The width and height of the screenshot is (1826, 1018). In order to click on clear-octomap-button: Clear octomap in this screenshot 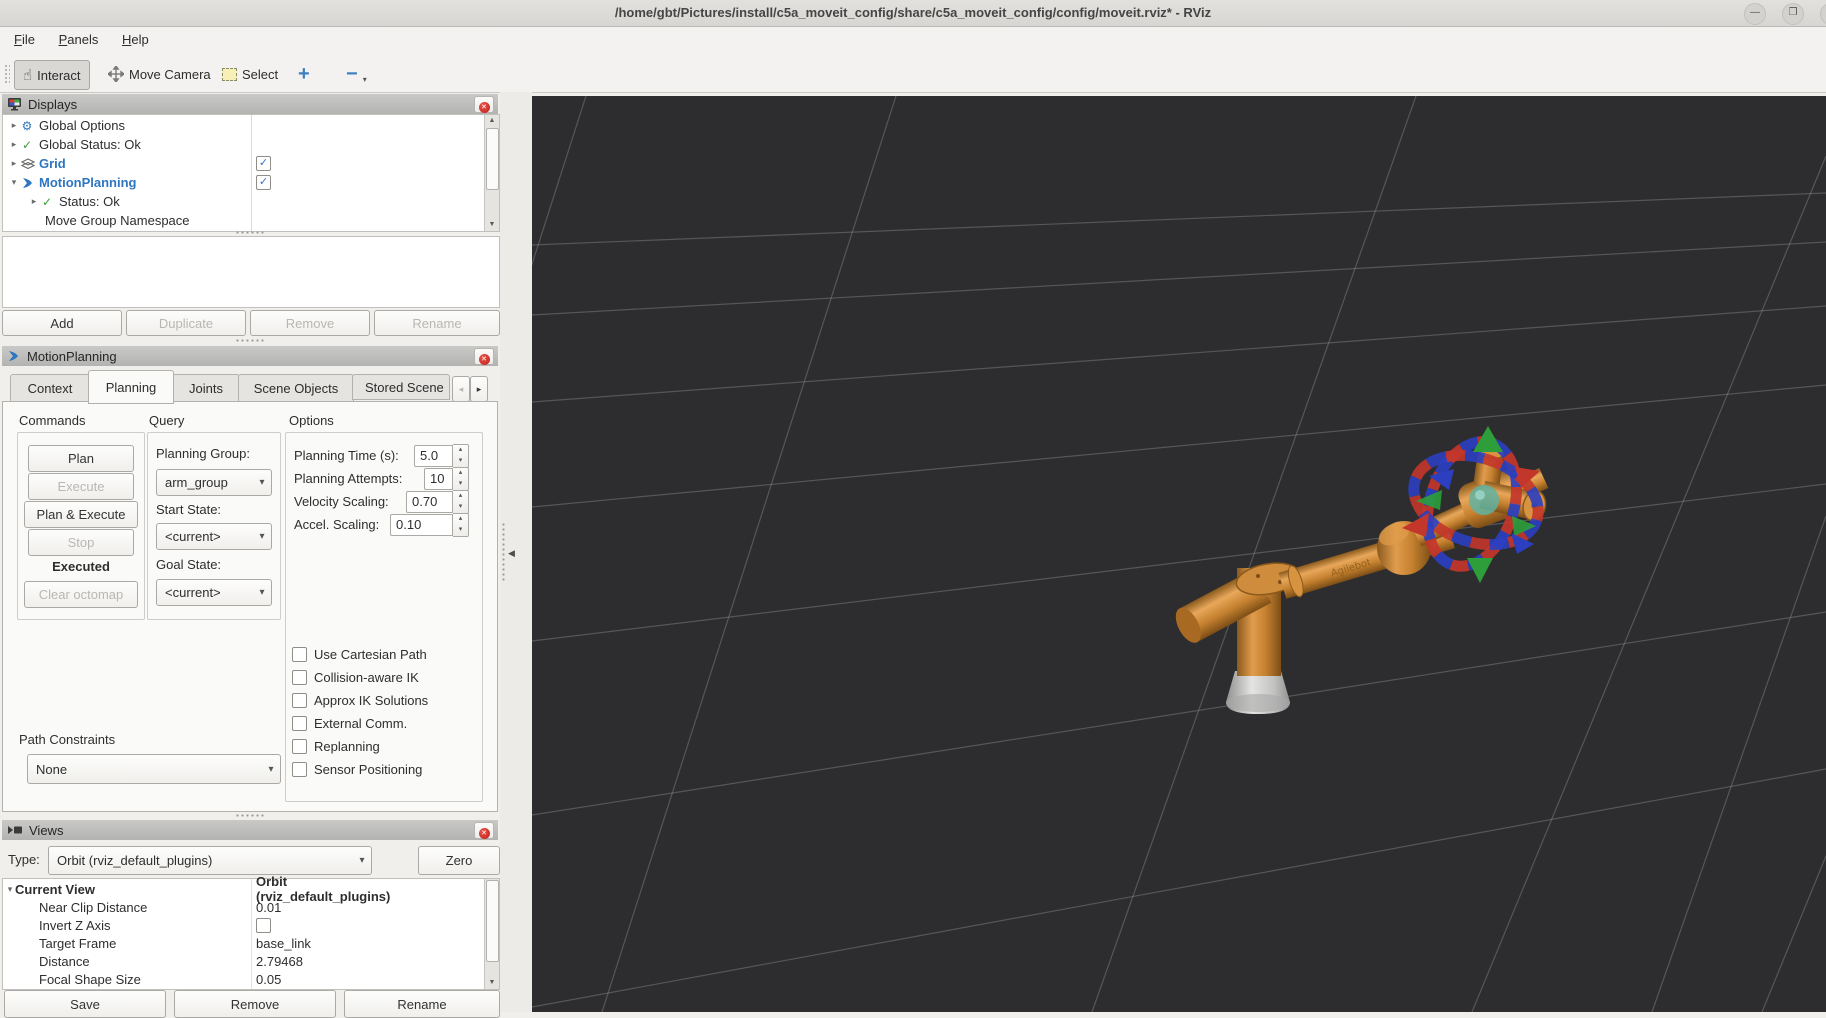, I will do `click(81, 594)`.